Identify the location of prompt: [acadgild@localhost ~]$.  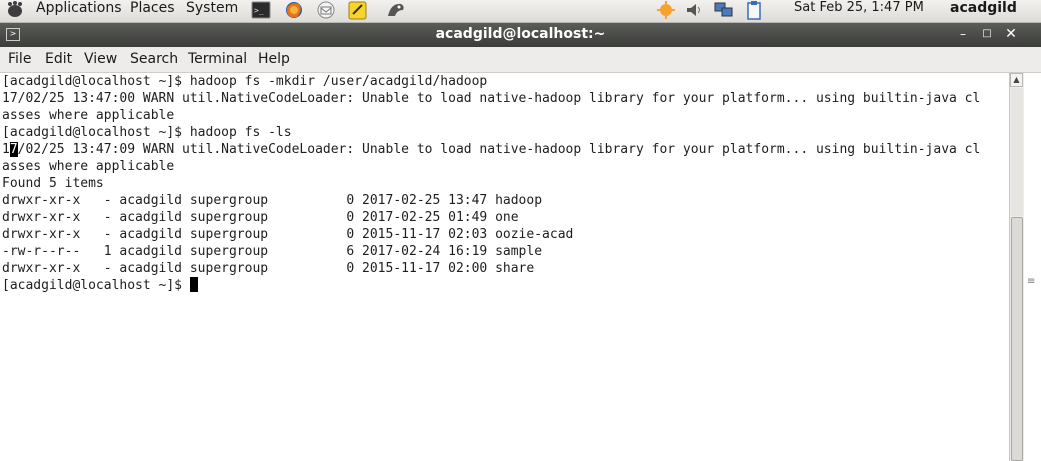
(96, 285).